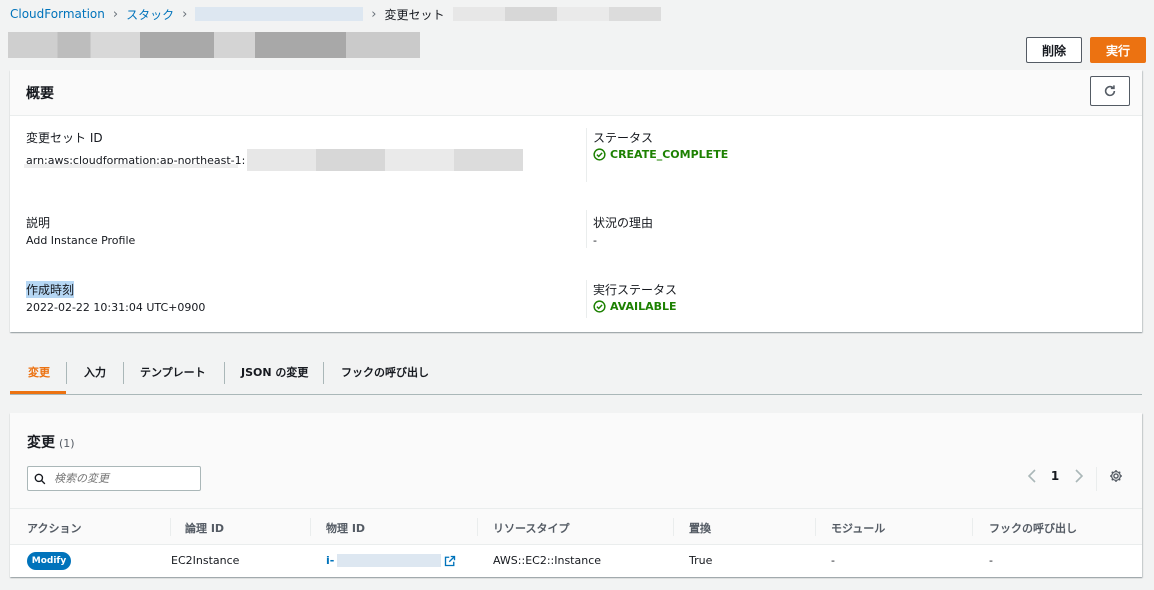 The height and width of the screenshot is (590, 1154). I want to click on breadcrumb-changeset-name-redacted, so click(556, 14).